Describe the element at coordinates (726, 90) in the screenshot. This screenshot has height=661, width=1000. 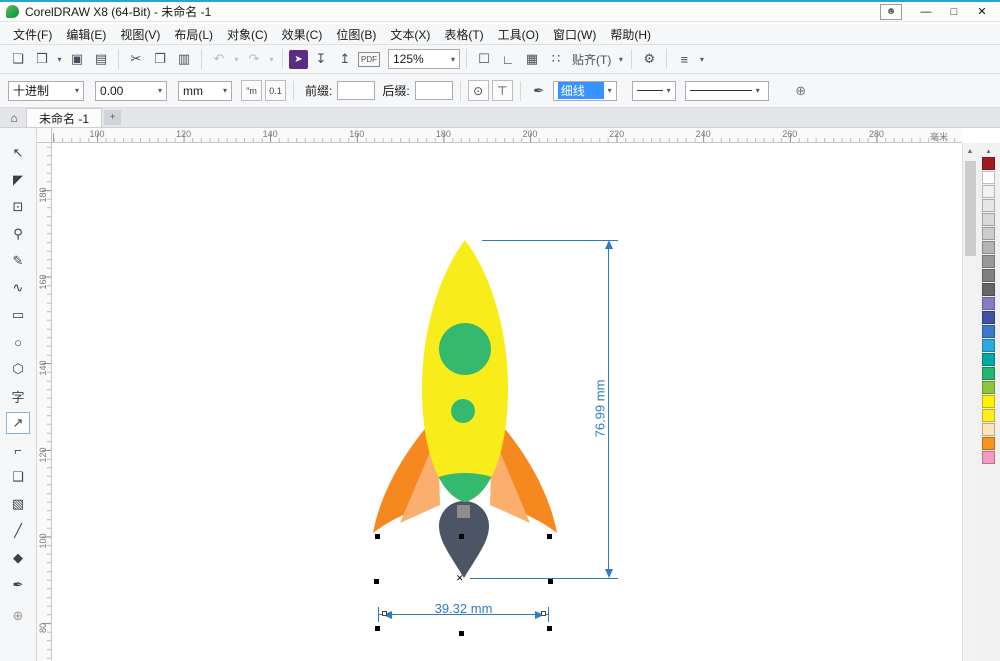
I see `line-style-dropdown: ▾` at that location.